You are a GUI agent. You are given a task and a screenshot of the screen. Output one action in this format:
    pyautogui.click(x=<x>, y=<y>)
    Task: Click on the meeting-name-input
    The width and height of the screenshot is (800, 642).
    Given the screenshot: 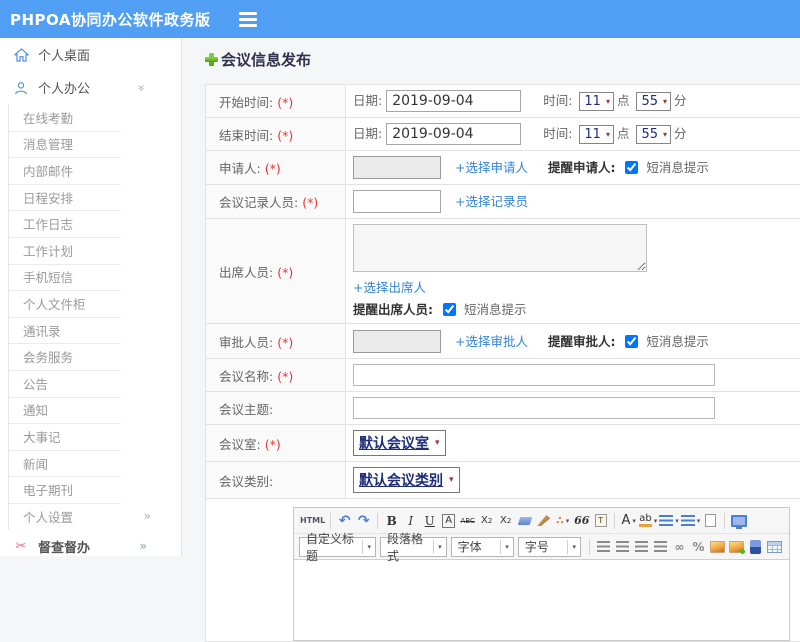 What is the action you would take?
    pyautogui.click(x=534, y=375)
    